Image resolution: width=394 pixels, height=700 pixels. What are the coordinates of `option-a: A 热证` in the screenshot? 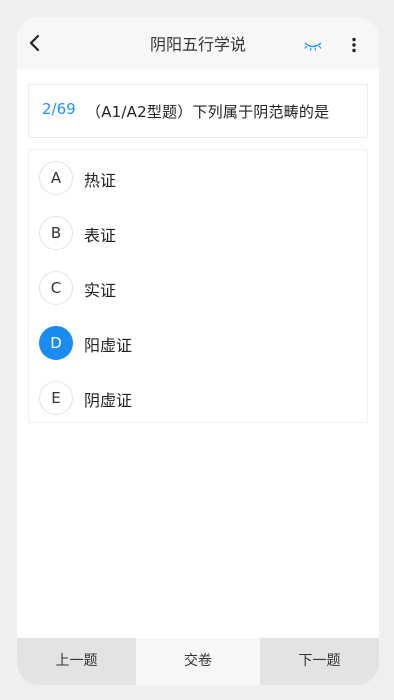 It's located at (198, 177).